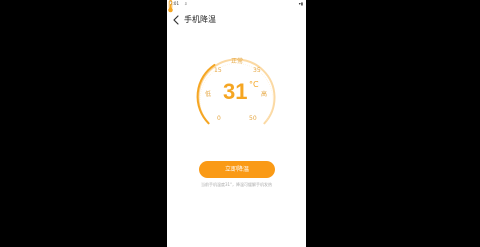 The height and width of the screenshot is (247, 480). I want to click on gauge-label-35: 35, so click(257, 70).